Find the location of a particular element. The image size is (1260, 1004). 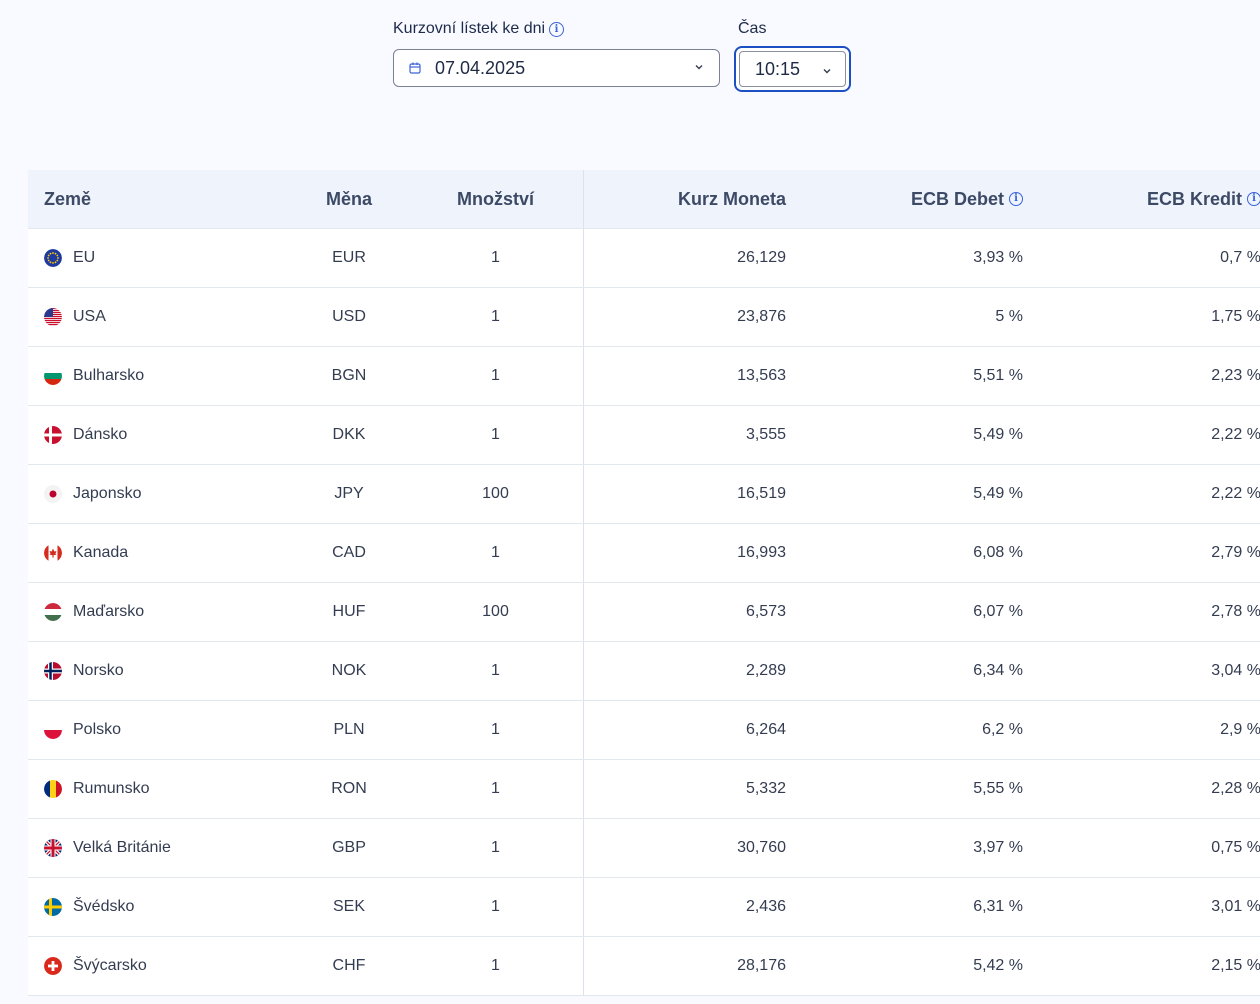

ecb-credit-value: 2,23 % is located at coordinates (1149, 376).